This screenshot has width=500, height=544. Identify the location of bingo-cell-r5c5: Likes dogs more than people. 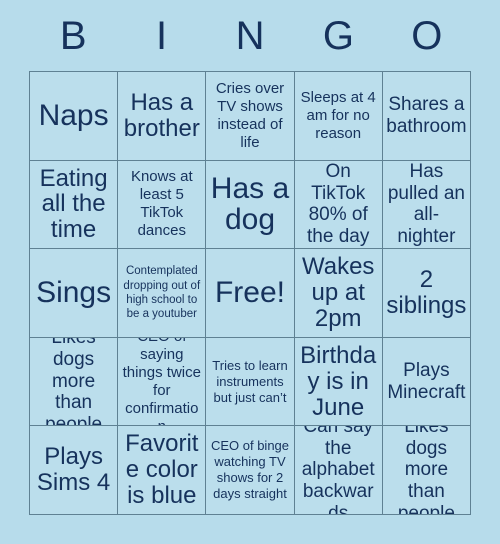
(426, 470).